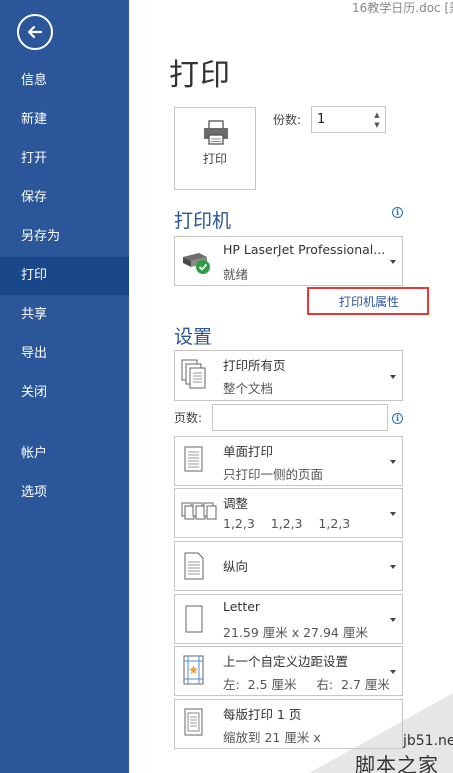 The height and width of the screenshot is (773, 453). What do you see at coordinates (288, 461) in the screenshot?
I see `sides-select: 单面打印 只打印一侧的页面` at bounding box center [288, 461].